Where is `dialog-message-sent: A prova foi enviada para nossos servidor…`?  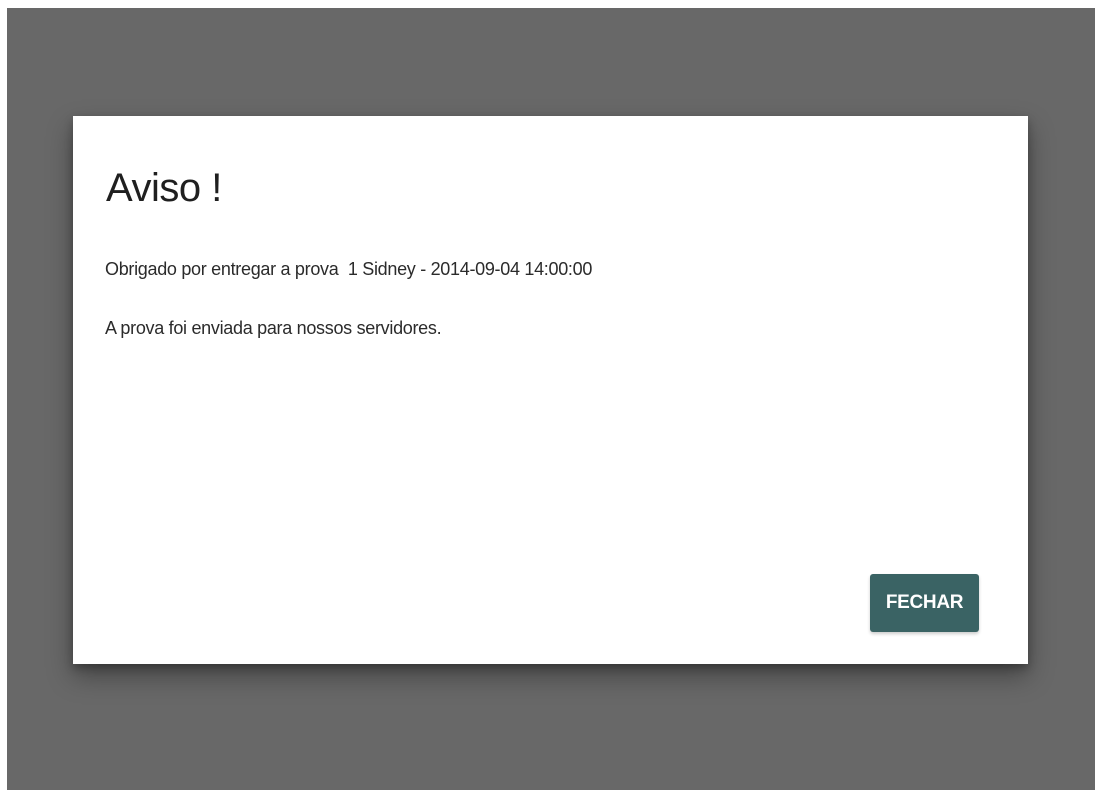 dialog-message-sent: A prova foi enviada para nossos servidor… is located at coordinates (273, 328).